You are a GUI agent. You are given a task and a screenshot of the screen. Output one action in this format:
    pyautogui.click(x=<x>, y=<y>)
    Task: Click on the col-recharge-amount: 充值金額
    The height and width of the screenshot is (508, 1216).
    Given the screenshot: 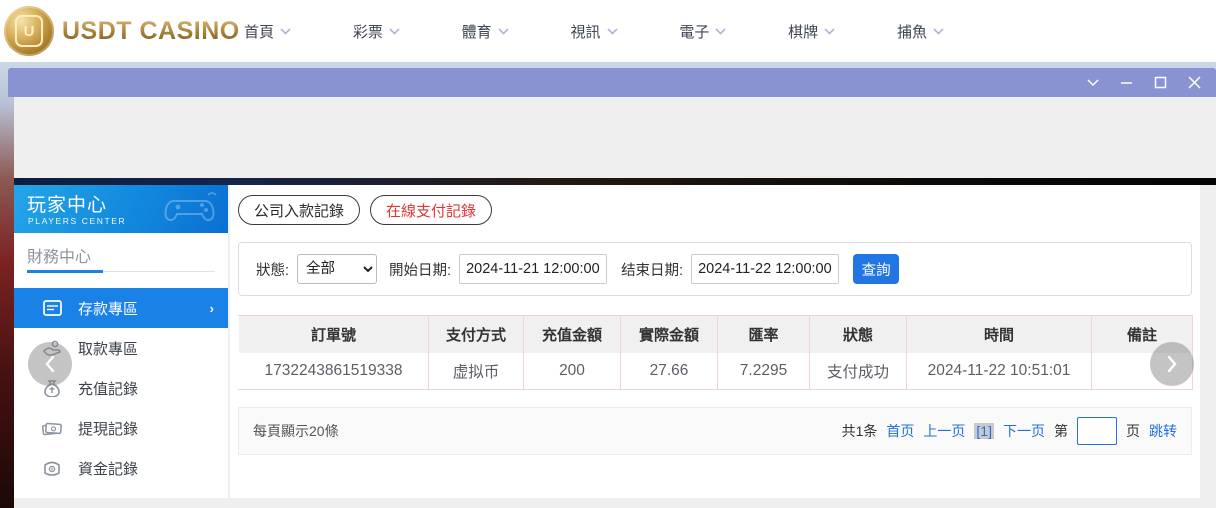 What is the action you would take?
    pyautogui.click(x=572, y=334)
    